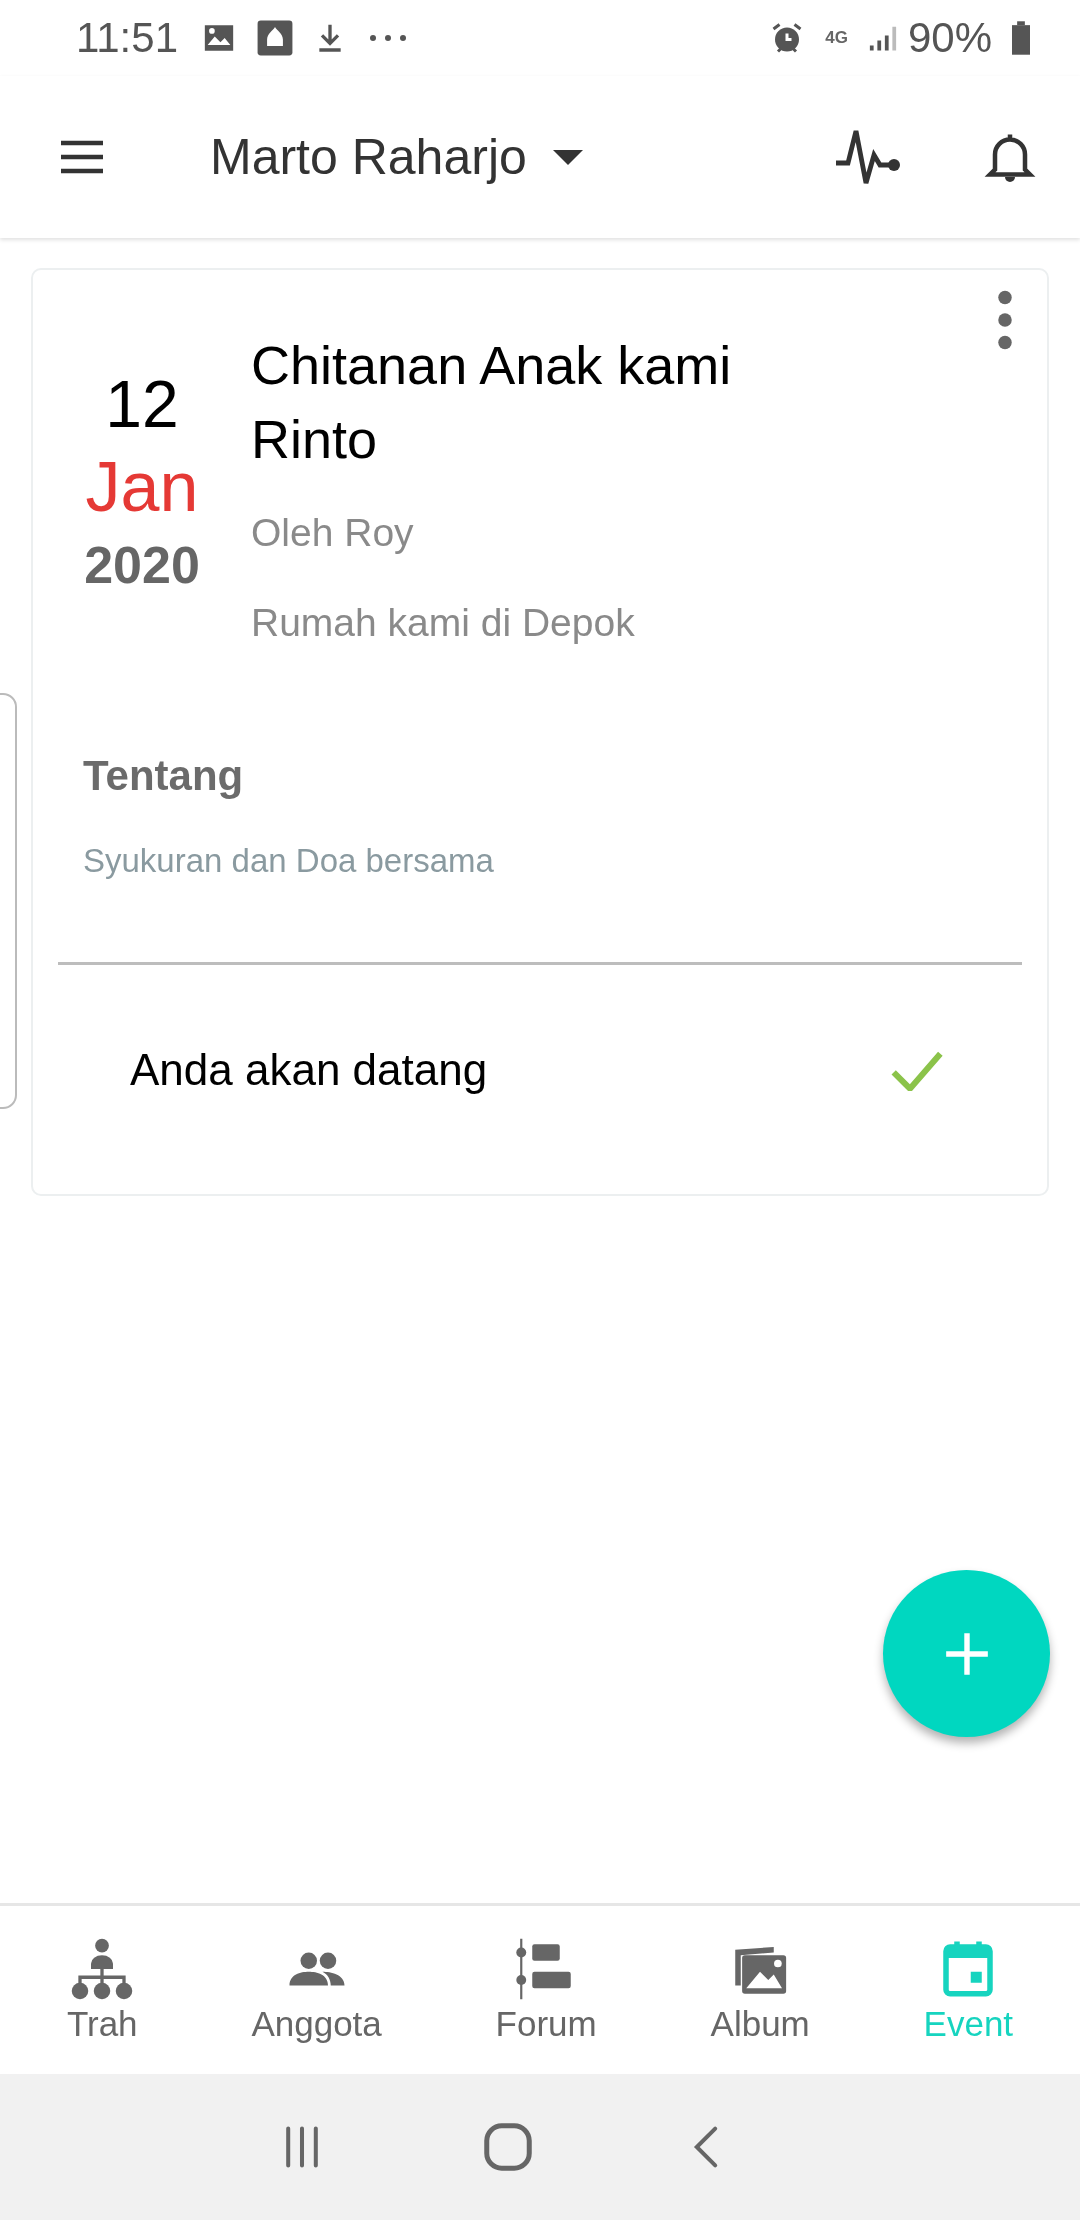 This screenshot has height=2220, width=1080. What do you see at coordinates (142, 487) in the screenshot?
I see `event-month: Jan` at bounding box center [142, 487].